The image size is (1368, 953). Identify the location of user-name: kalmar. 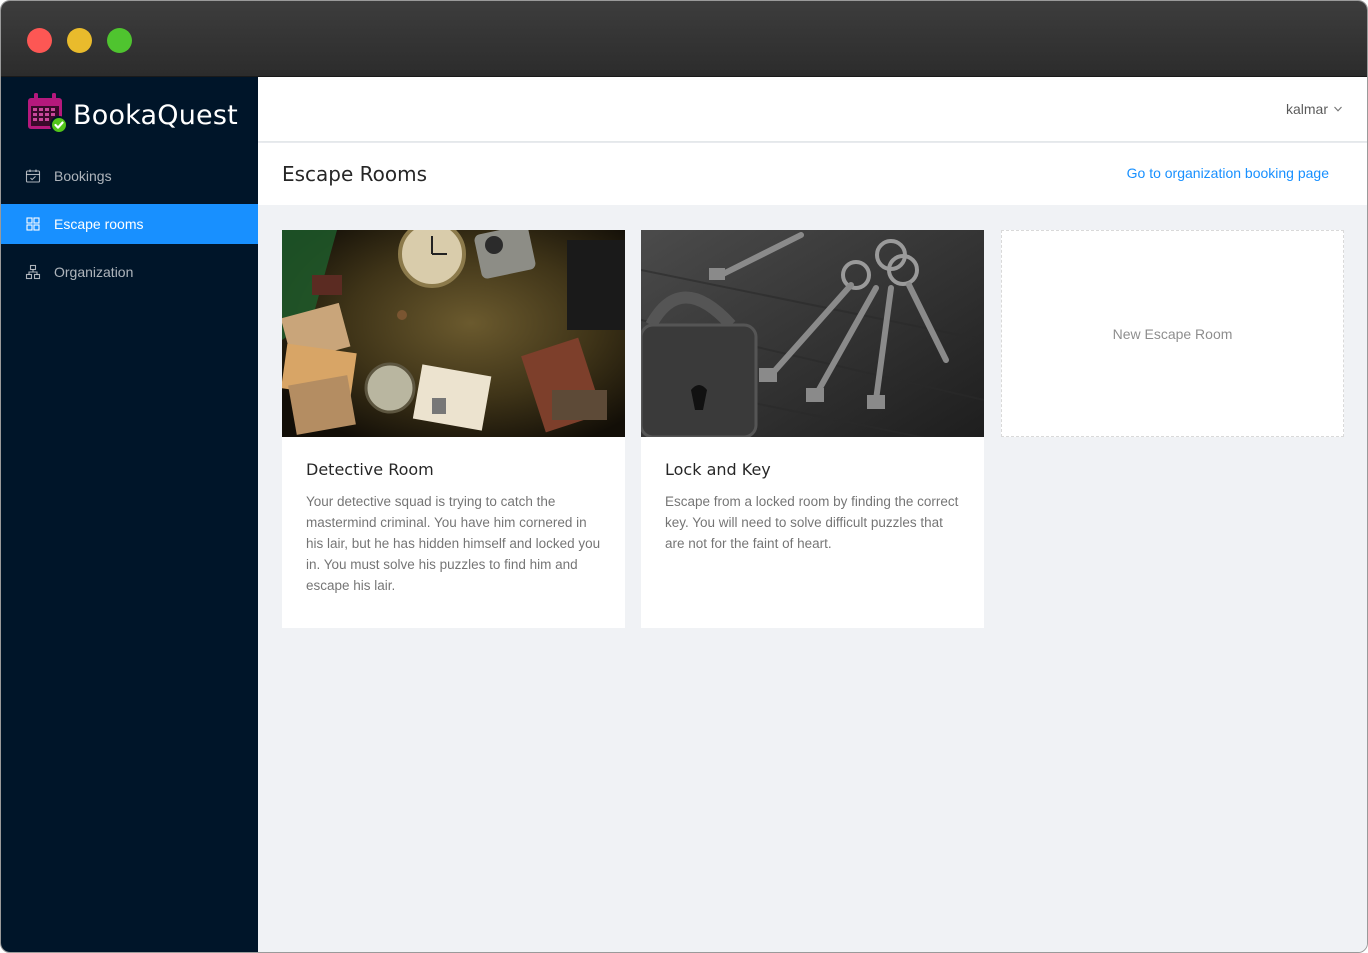
(1306, 109).